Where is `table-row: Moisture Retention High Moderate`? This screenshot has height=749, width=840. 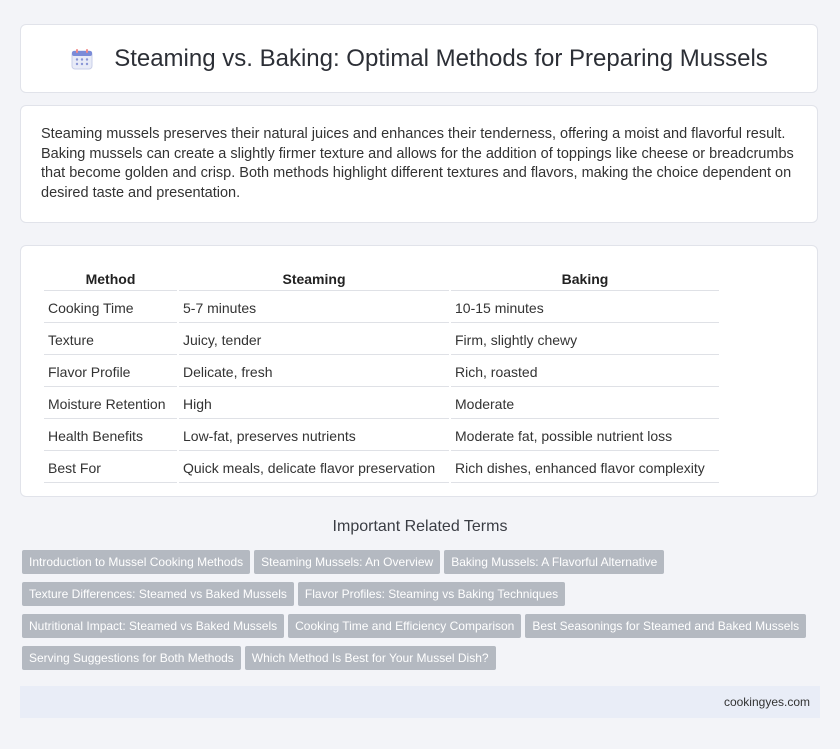
table-row: Moisture Retention High Moderate is located at coordinates (381, 404).